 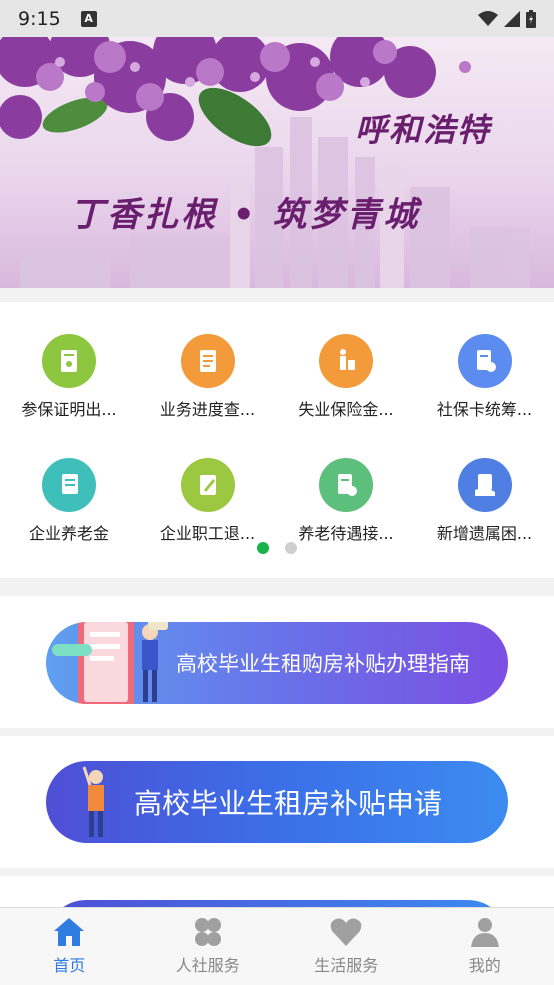 I want to click on tab-home-label: 首页, so click(x=69, y=965).